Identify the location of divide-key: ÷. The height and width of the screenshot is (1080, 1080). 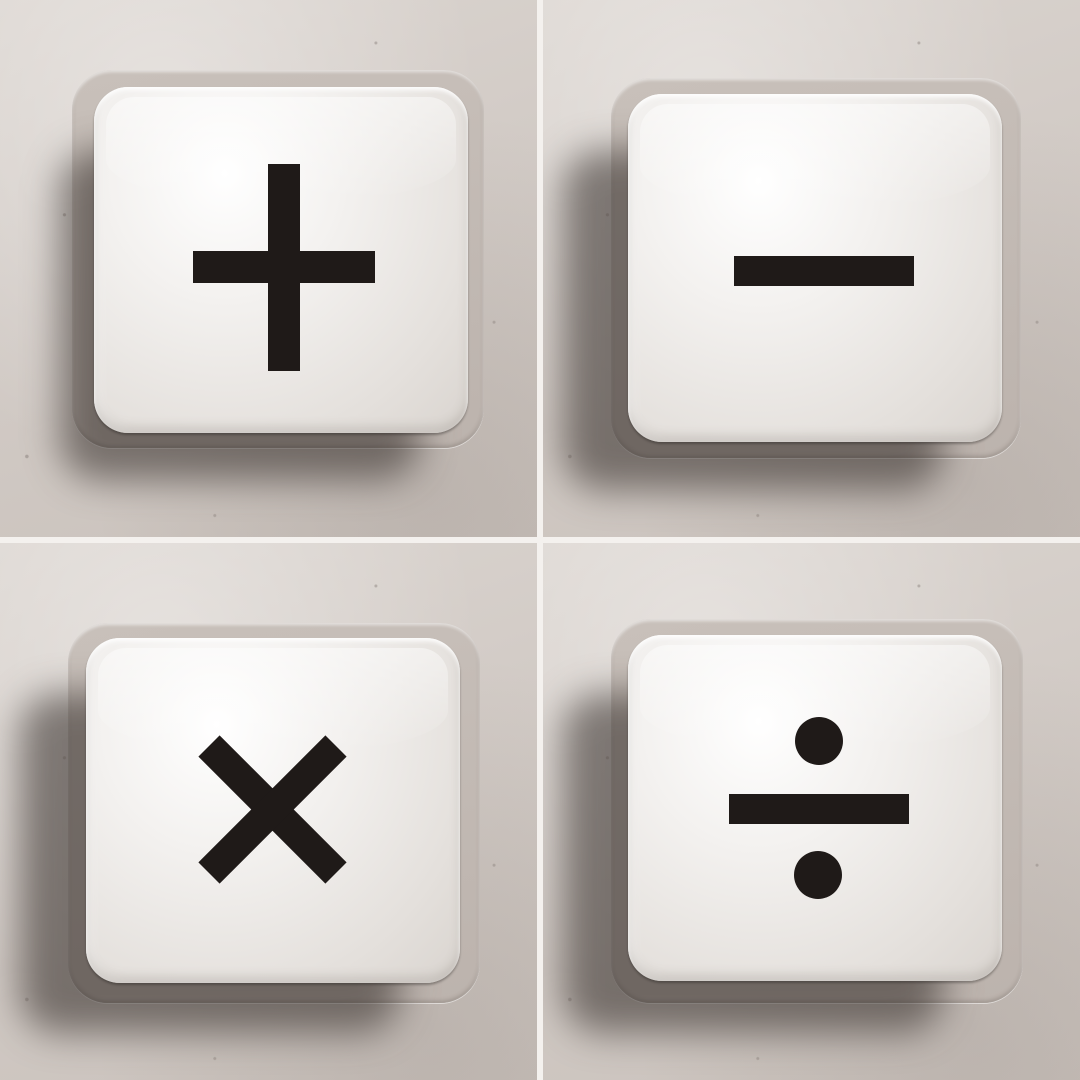
(815, 808).